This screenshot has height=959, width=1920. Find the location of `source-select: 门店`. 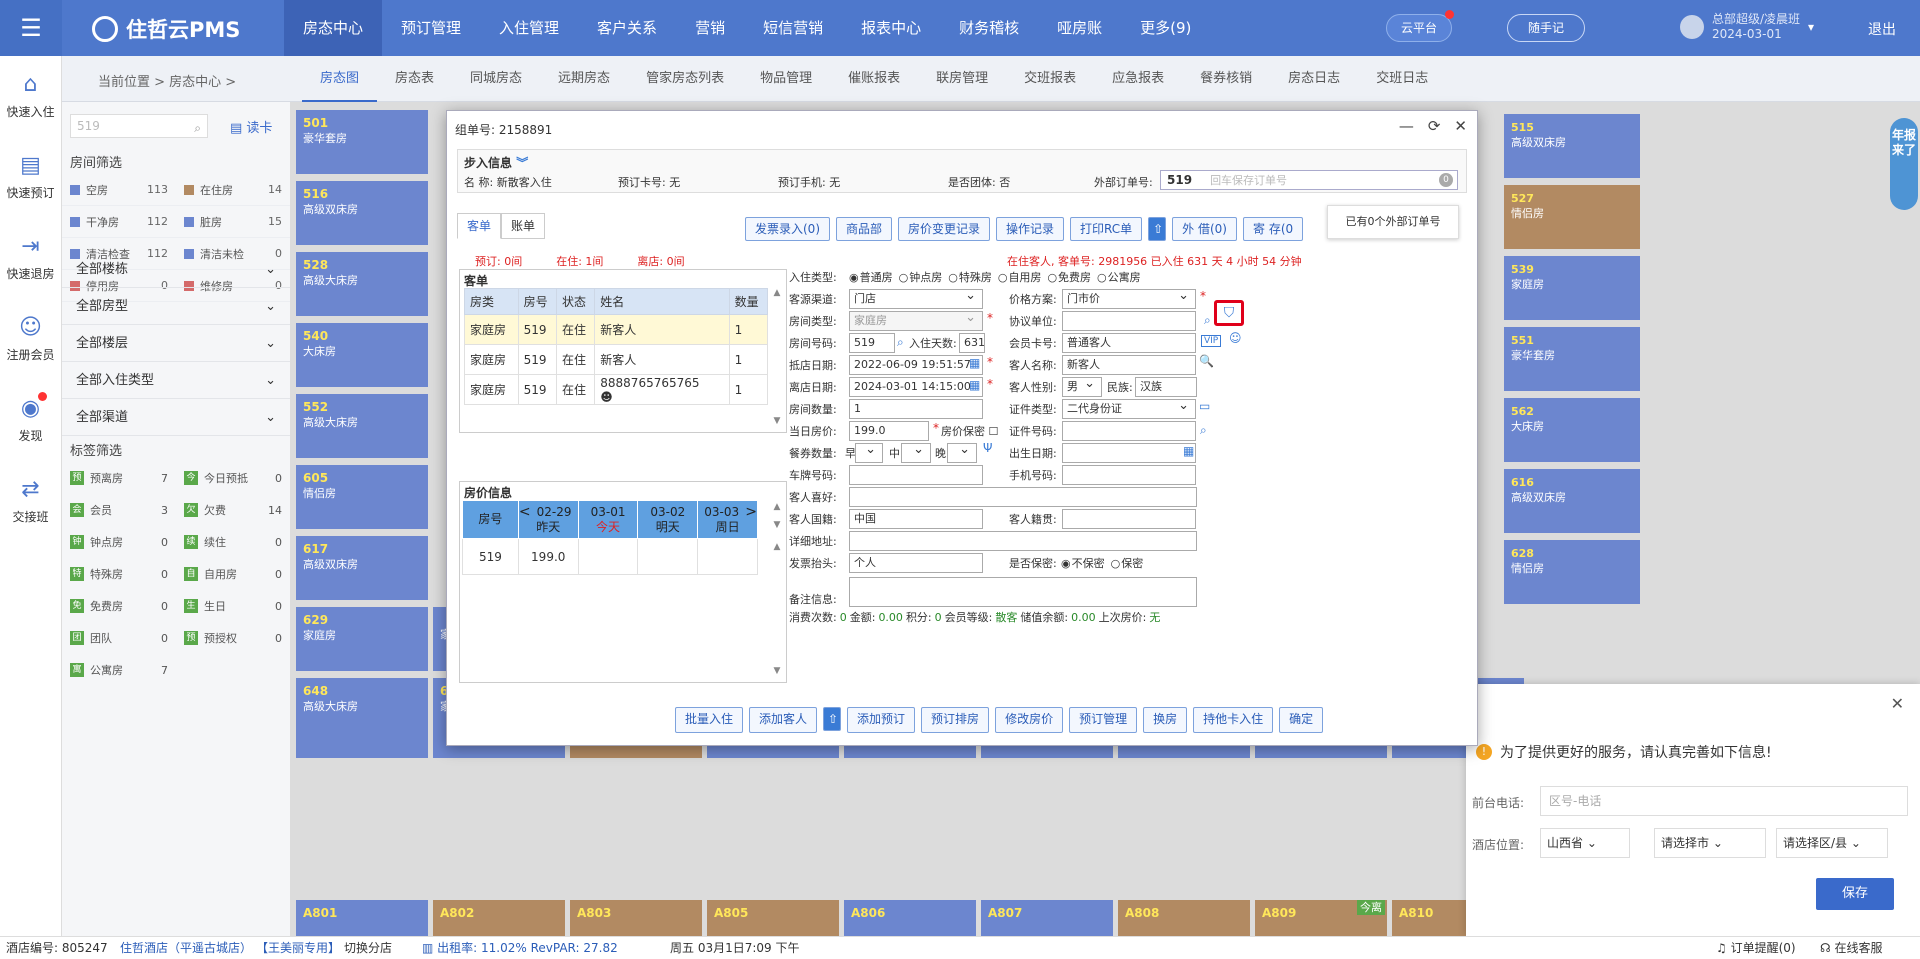

source-select: 门店 is located at coordinates (916, 298).